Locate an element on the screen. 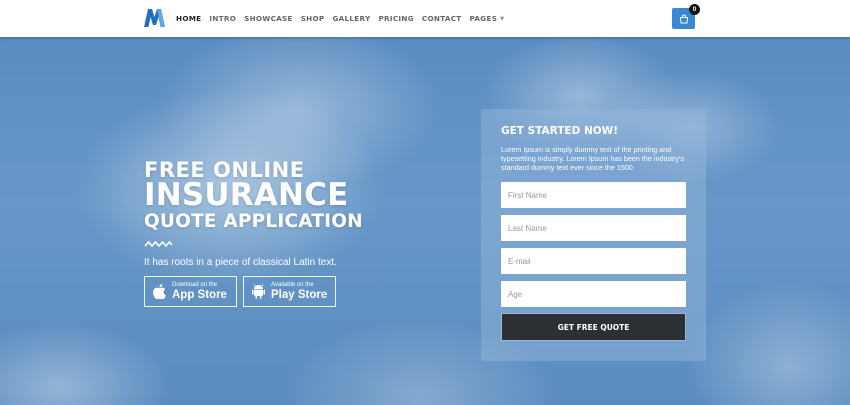 The image size is (850, 405). app-store-small-label: Download on the is located at coordinates (195, 284).